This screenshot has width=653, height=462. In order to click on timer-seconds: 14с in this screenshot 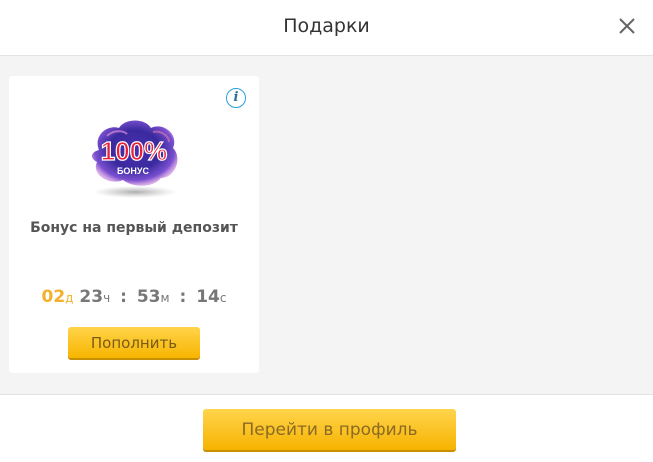, I will do `click(211, 297)`.